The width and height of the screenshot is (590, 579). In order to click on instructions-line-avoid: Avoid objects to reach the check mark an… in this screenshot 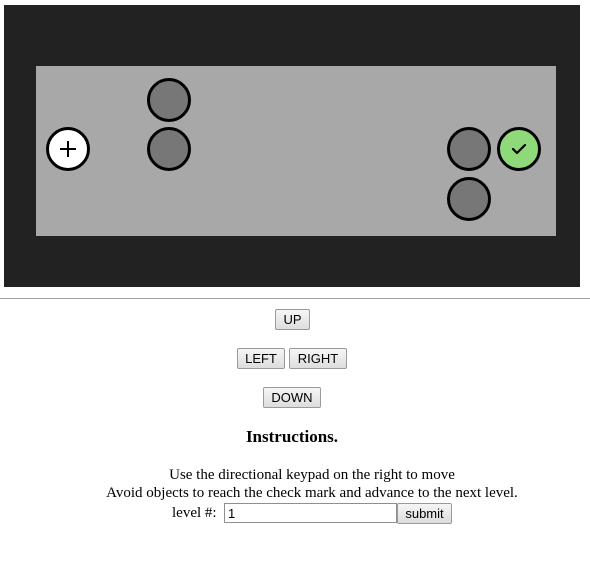, I will do `click(312, 493)`.